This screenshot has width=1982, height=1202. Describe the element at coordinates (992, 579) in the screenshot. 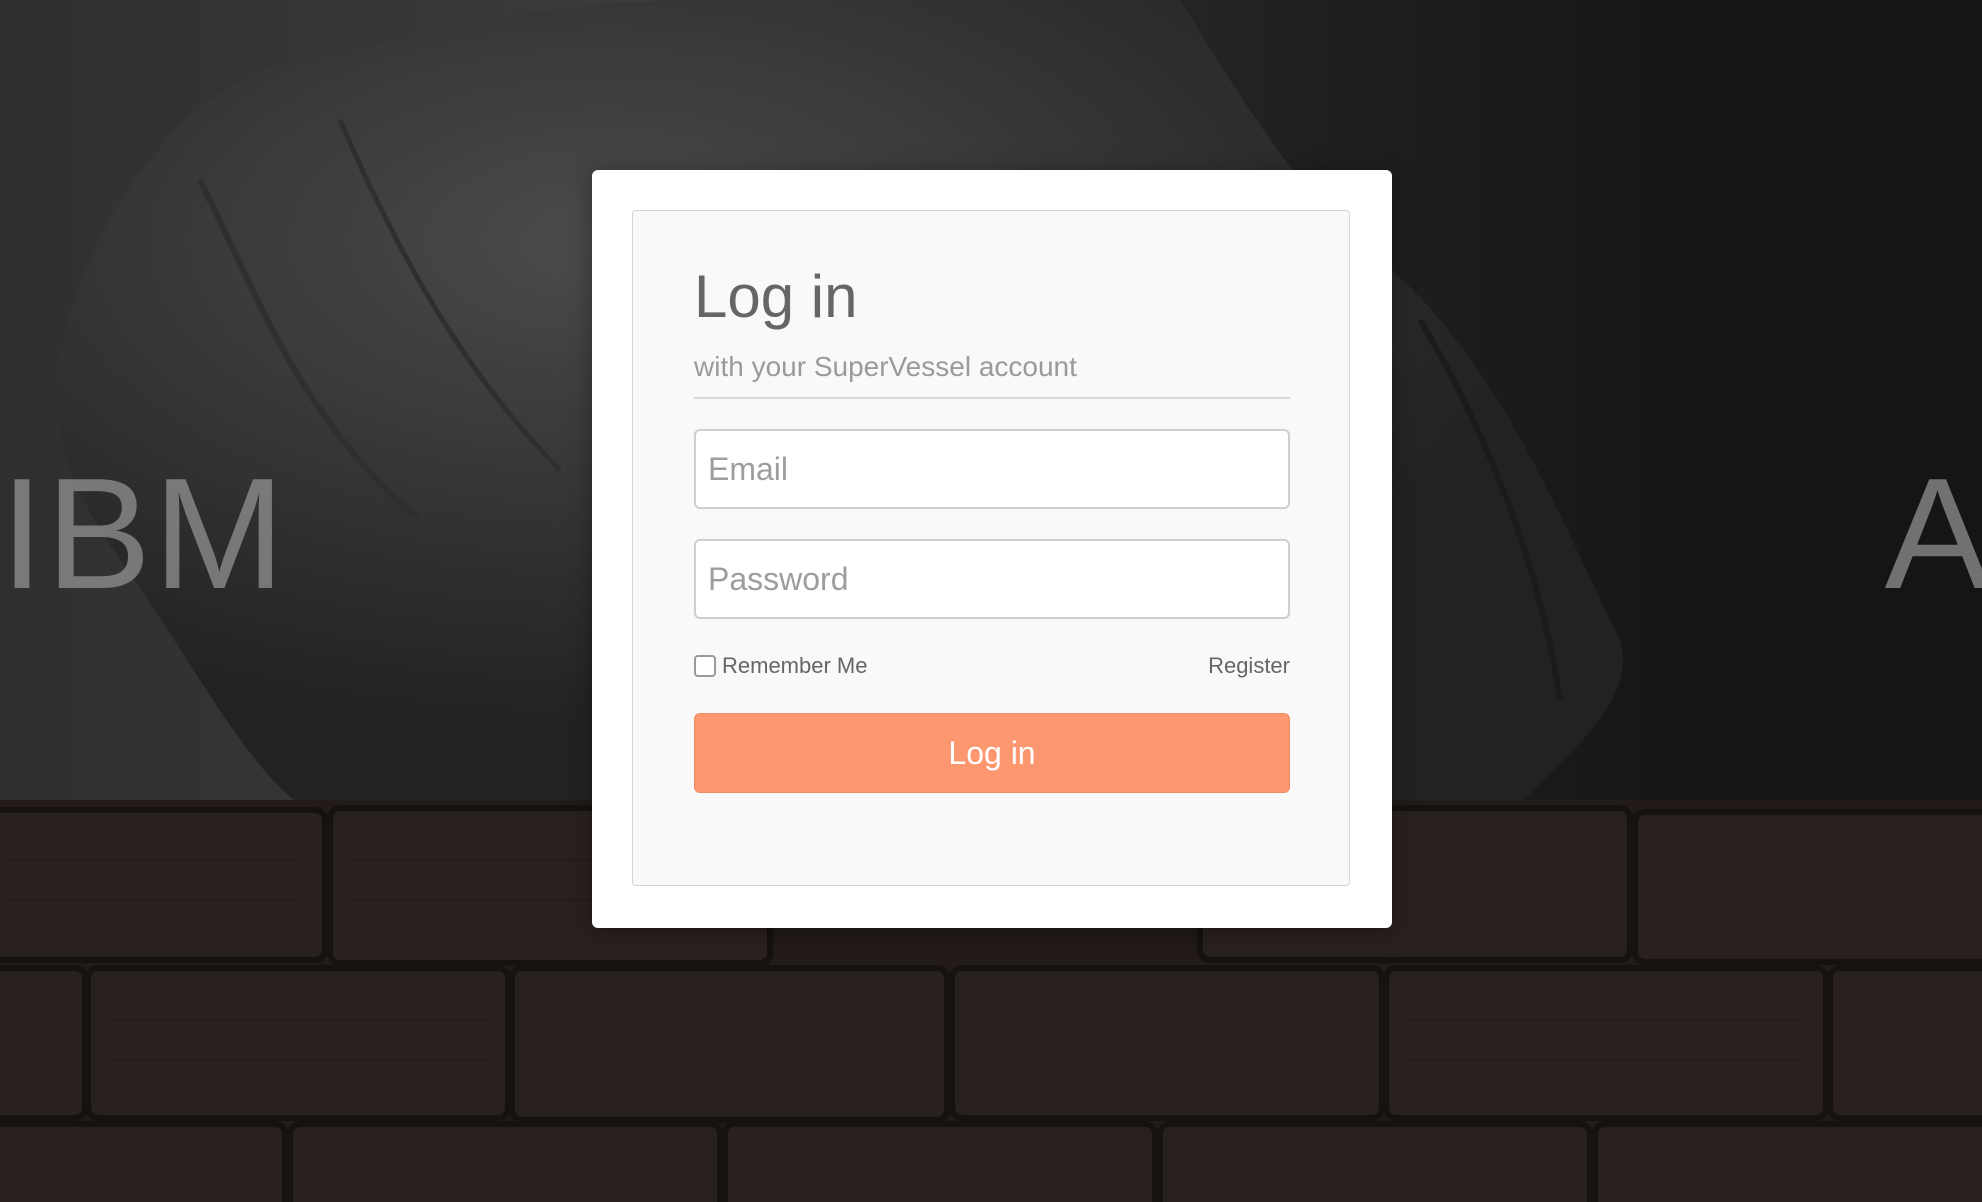

I see `password-input` at that location.